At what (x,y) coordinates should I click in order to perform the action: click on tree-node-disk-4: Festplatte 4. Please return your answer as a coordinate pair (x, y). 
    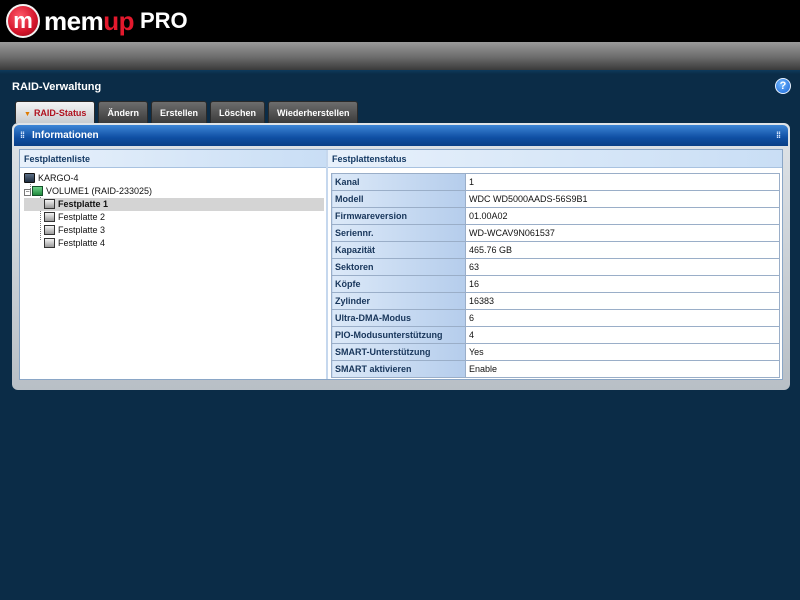
    Looking at the image, I should click on (174, 243).